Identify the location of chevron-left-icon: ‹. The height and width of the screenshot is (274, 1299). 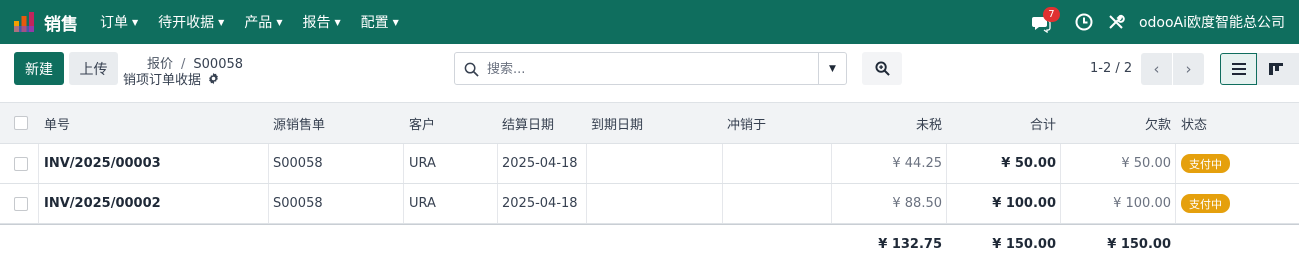
(1156, 69).